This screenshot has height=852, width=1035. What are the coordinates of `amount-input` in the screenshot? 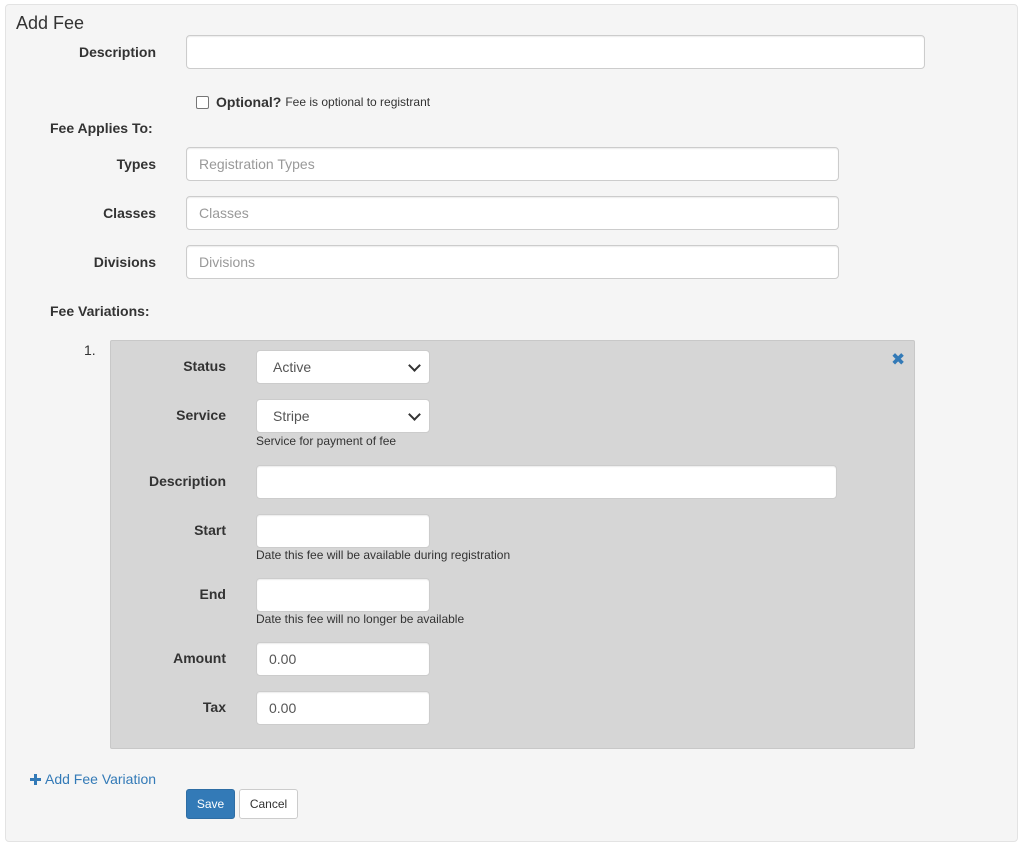 It's located at (343, 659).